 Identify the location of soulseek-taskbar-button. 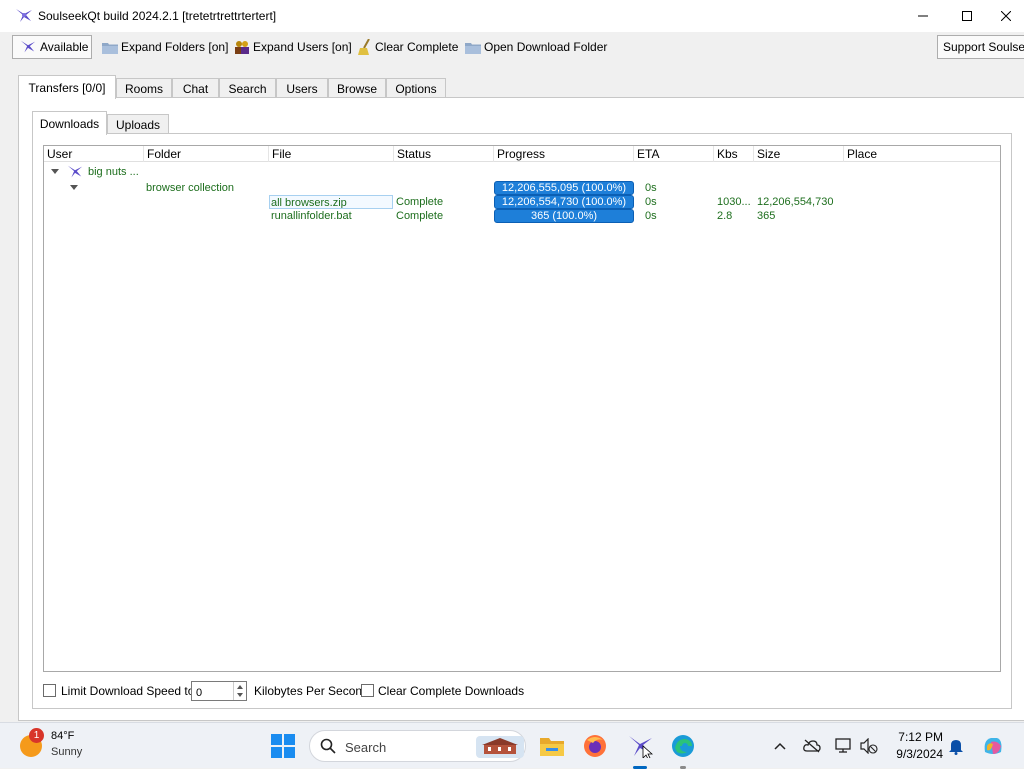
(640, 746).